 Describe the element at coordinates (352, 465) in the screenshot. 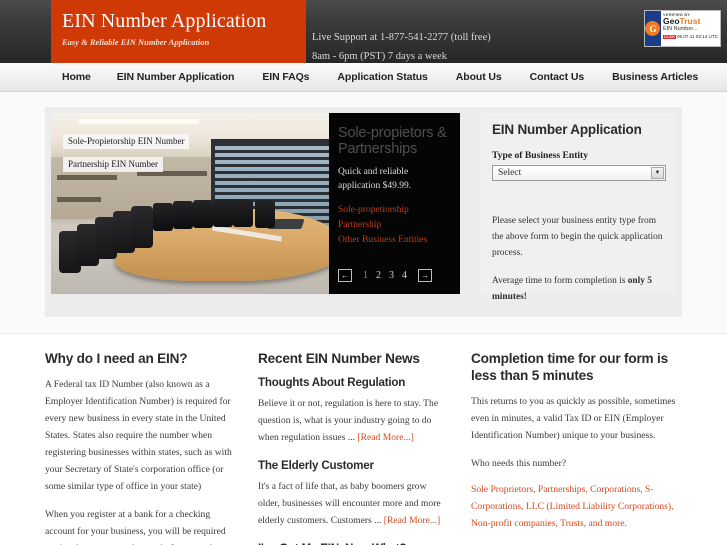

I see `news-post-2-heading: The Elderly Customer` at that location.